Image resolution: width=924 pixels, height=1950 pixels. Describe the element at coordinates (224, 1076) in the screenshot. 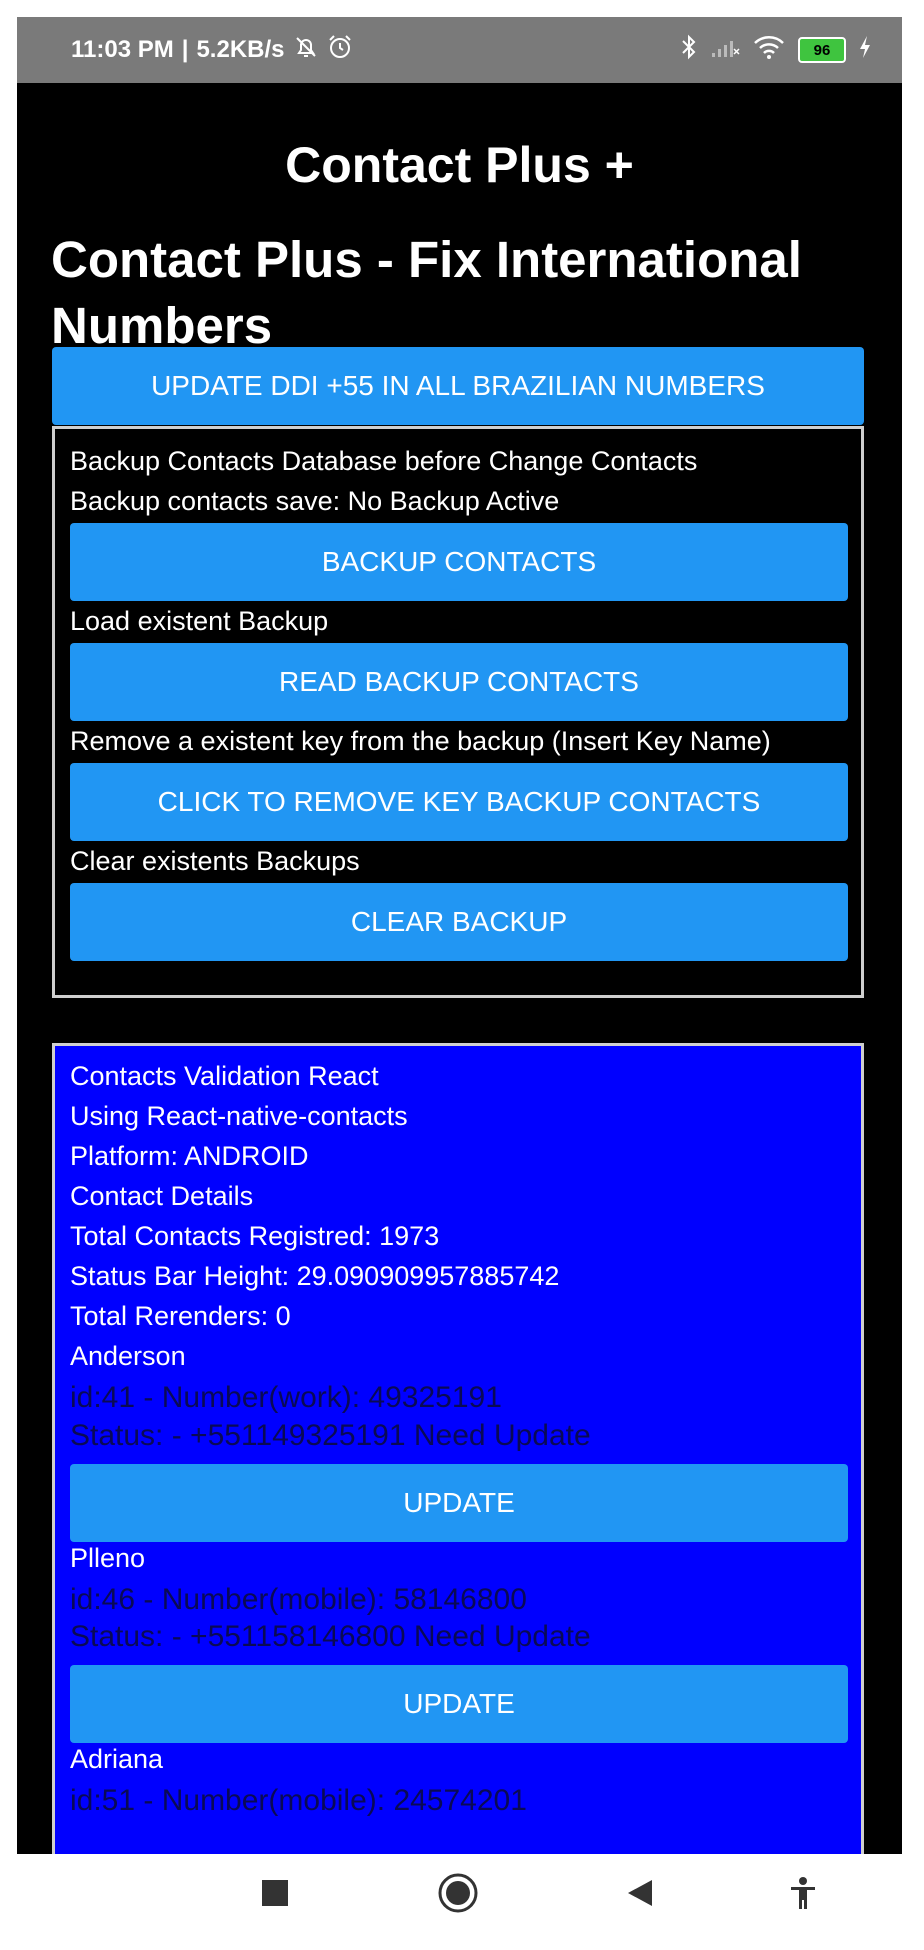

I see `info-title: Contacts Validation React` at that location.